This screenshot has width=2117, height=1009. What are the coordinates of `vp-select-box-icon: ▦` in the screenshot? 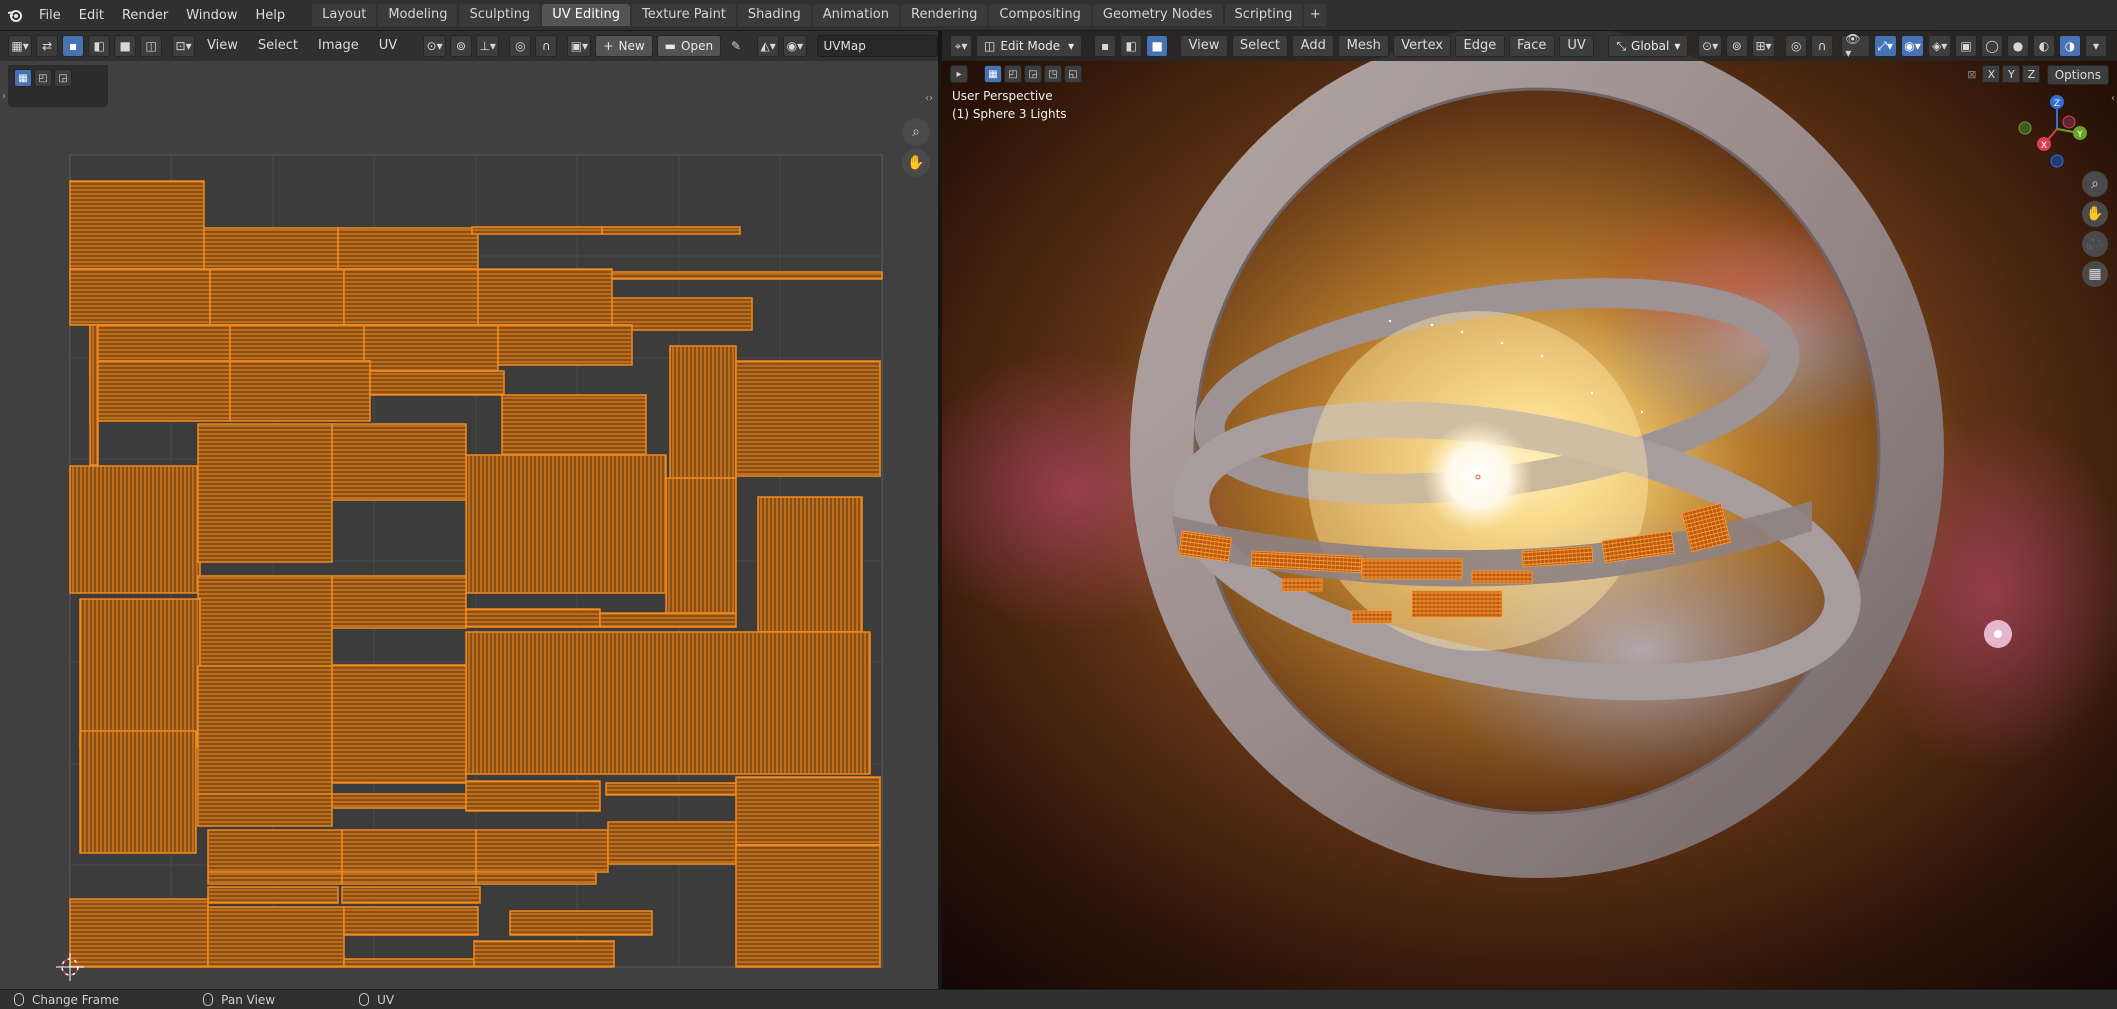 It's located at (993, 74).